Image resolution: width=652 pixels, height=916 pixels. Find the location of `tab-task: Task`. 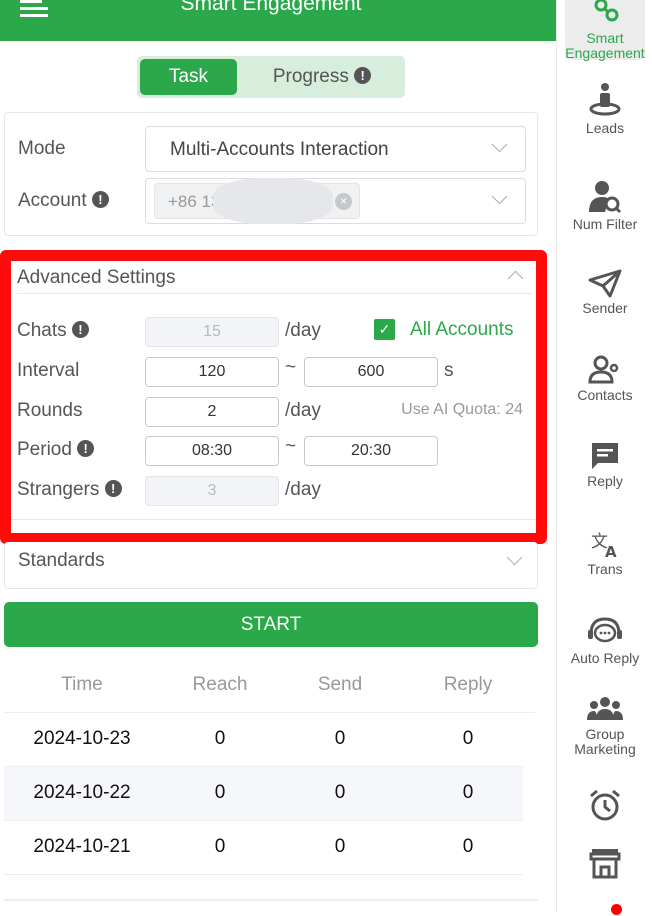

tab-task: Task is located at coordinates (188, 77).